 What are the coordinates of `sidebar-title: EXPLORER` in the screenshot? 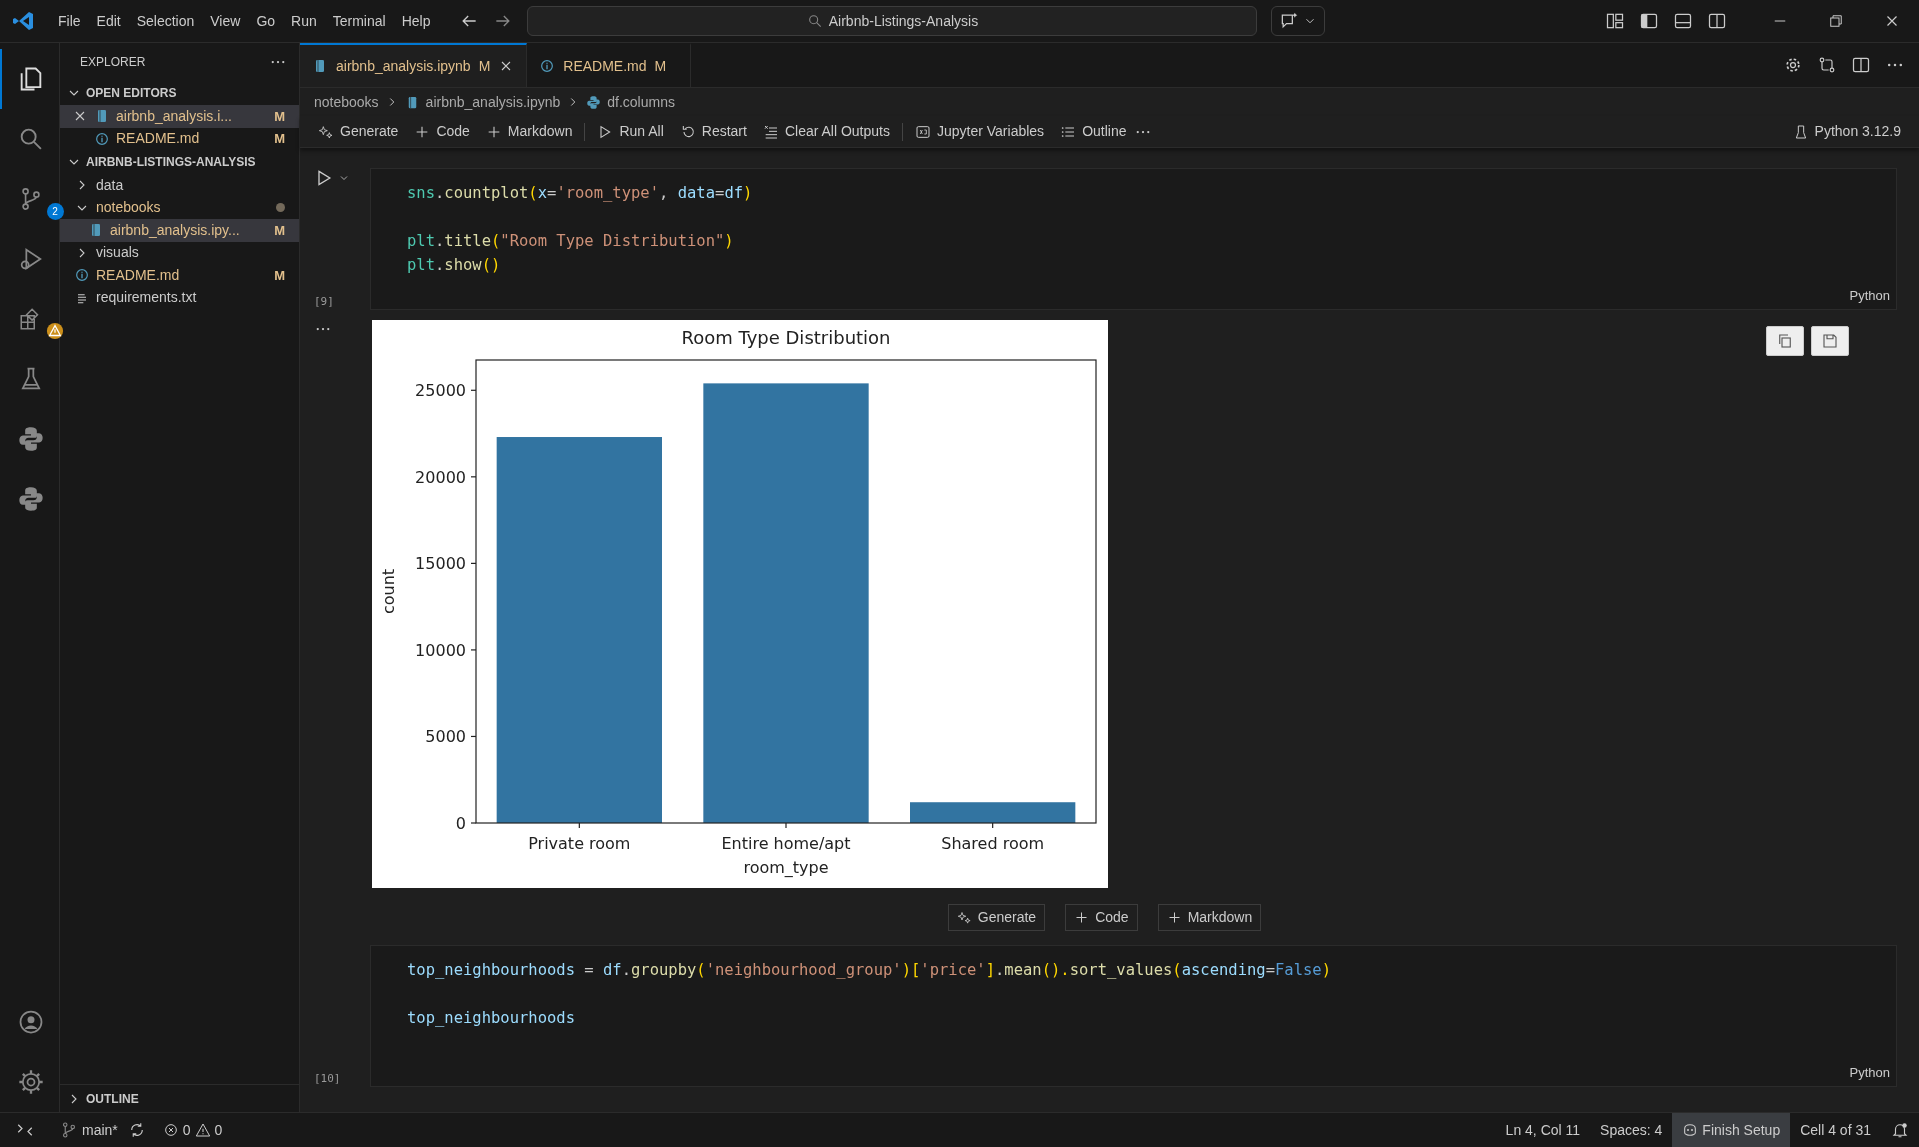 It's located at (113, 62).